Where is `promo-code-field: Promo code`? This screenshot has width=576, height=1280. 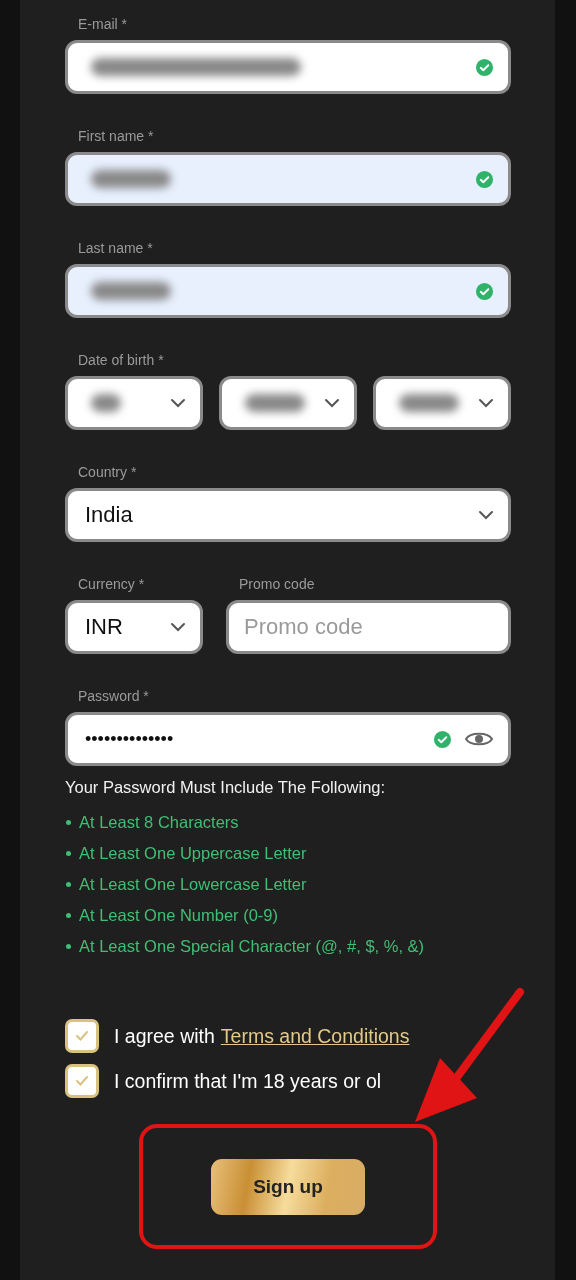
promo-code-field: Promo code is located at coordinates (368, 627).